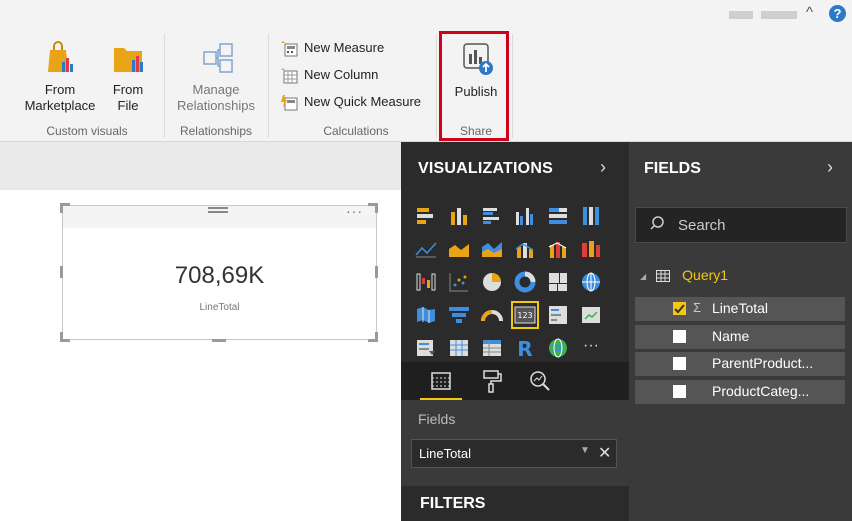 The image size is (852, 521). Describe the element at coordinates (837, 13) in the screenshot. I see `help-icon: ?` at that location.